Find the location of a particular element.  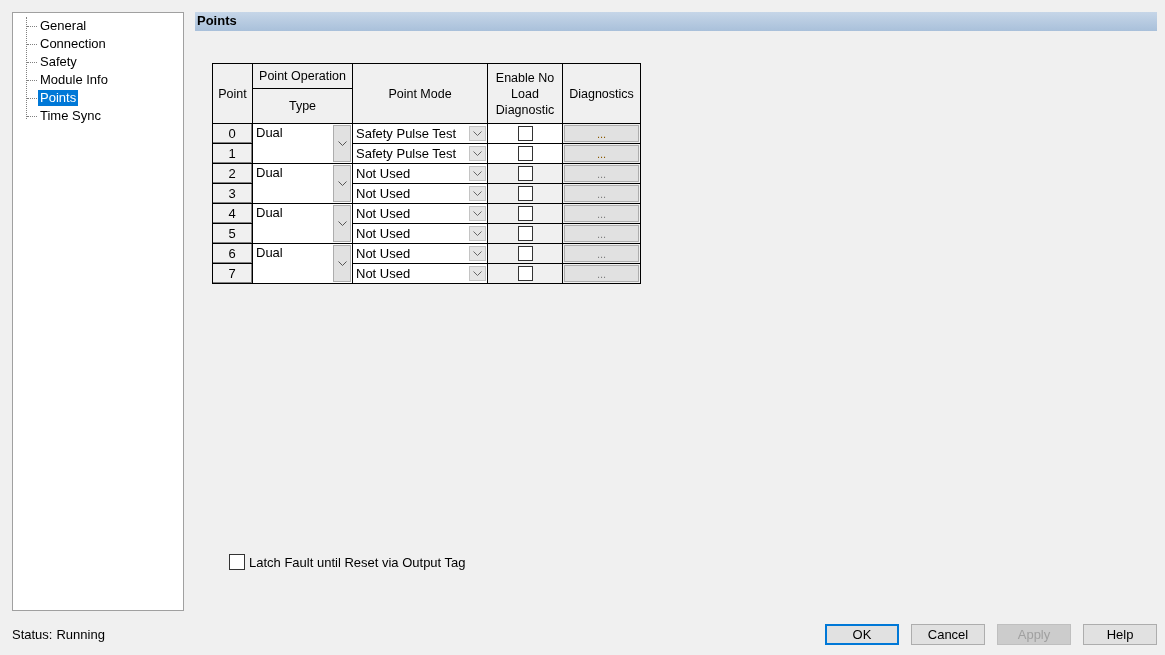

row-header: 1 is located at coordinates (232, 153).